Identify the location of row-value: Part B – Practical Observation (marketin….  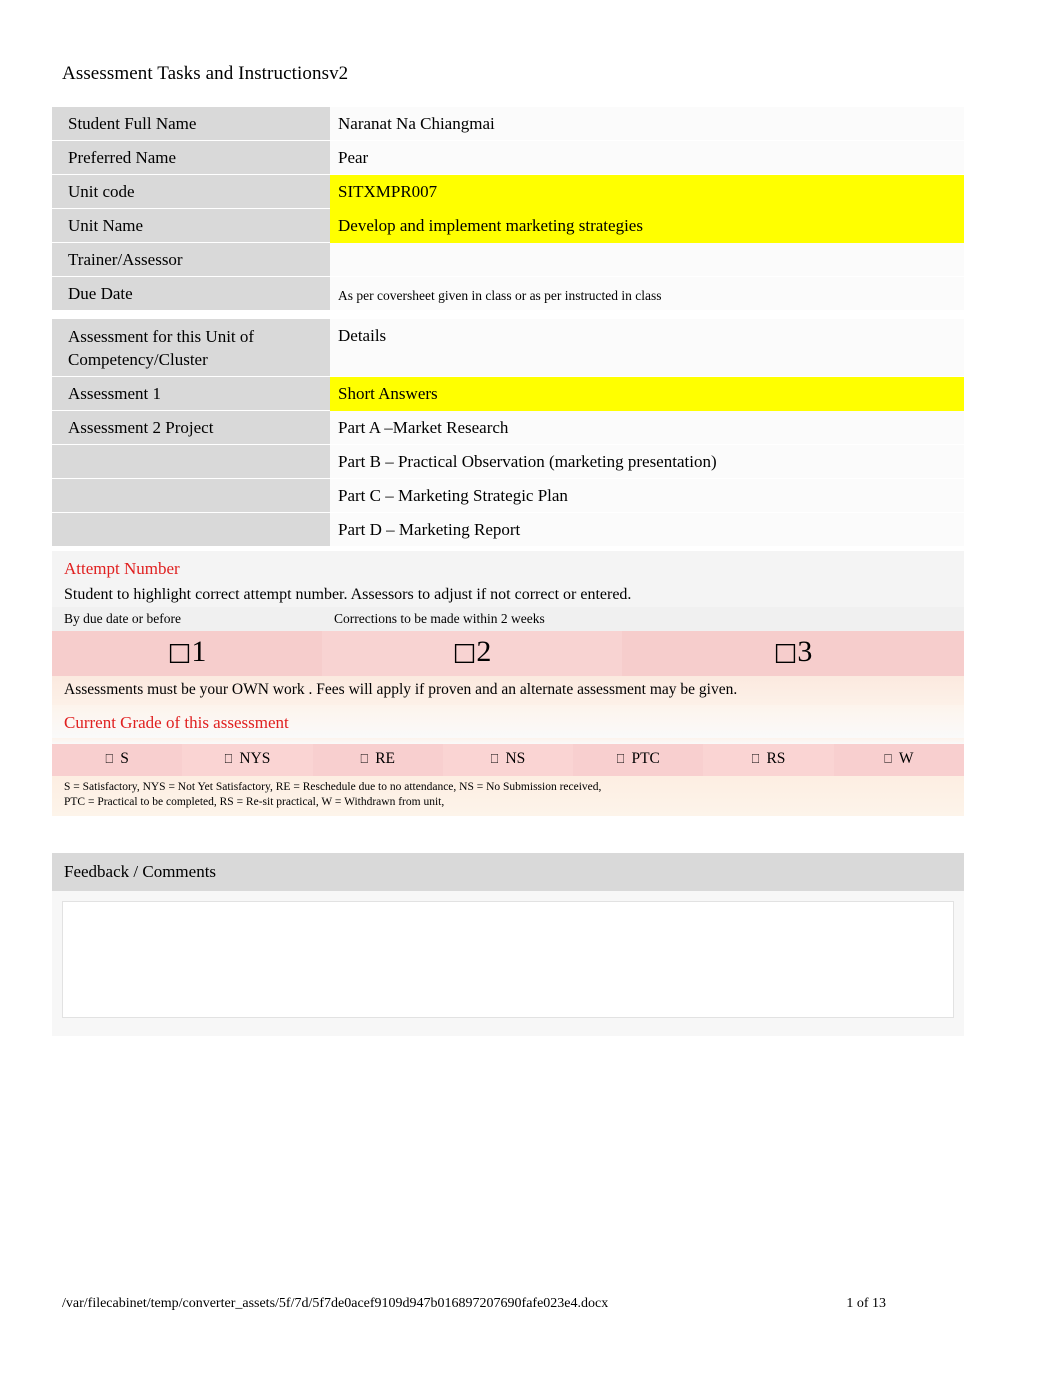
(647, 462).